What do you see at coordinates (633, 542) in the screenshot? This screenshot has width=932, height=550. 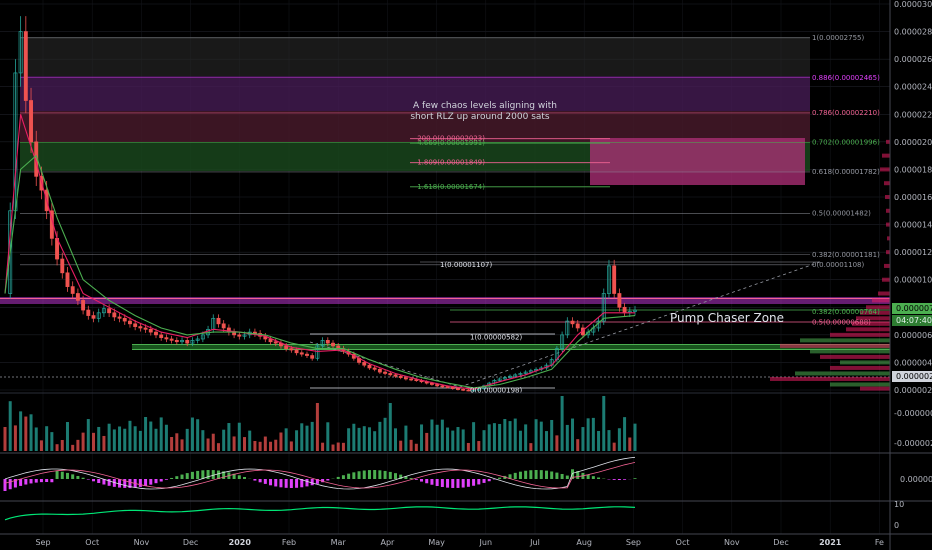 I see `time-axis-label-12: Sep` at bounding box center [633, 542].